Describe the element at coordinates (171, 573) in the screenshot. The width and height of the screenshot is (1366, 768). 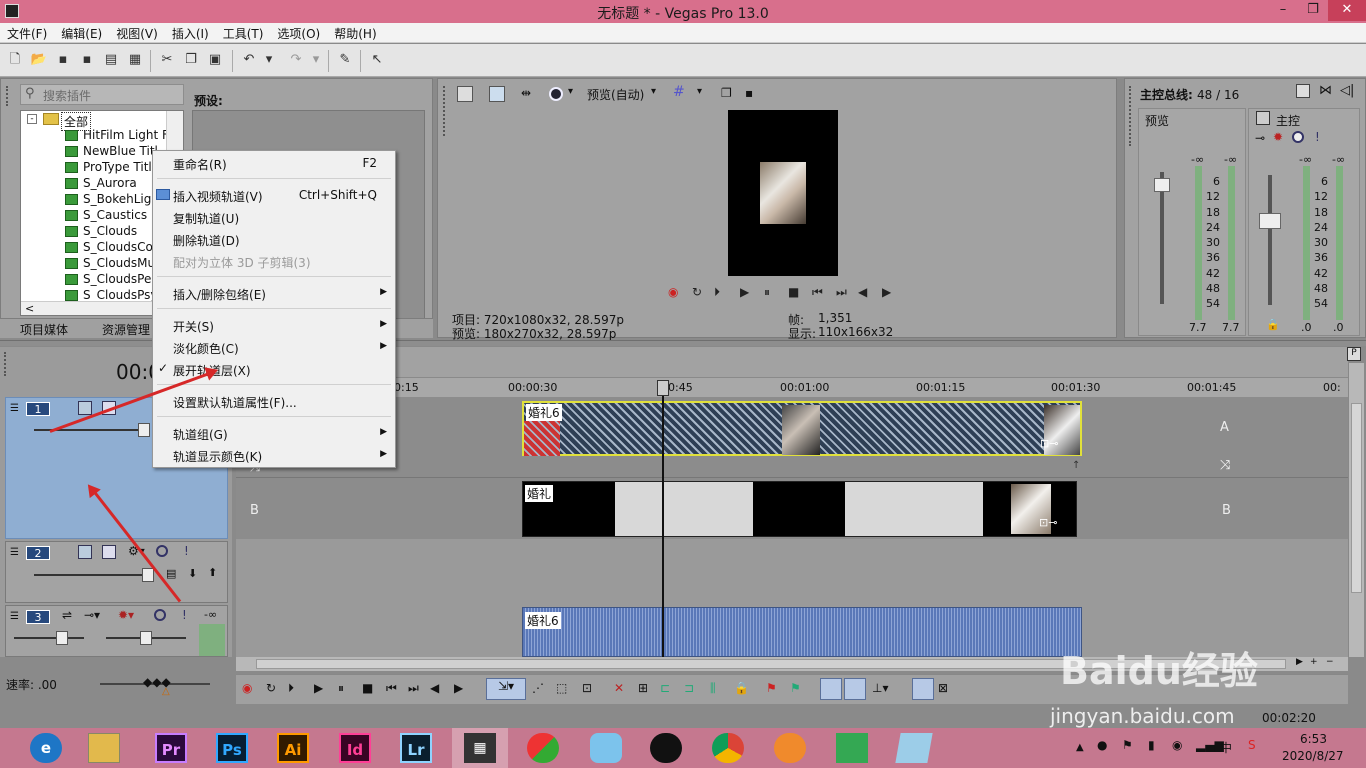
I see `make-compositing-child-icon: ▤` at that location.